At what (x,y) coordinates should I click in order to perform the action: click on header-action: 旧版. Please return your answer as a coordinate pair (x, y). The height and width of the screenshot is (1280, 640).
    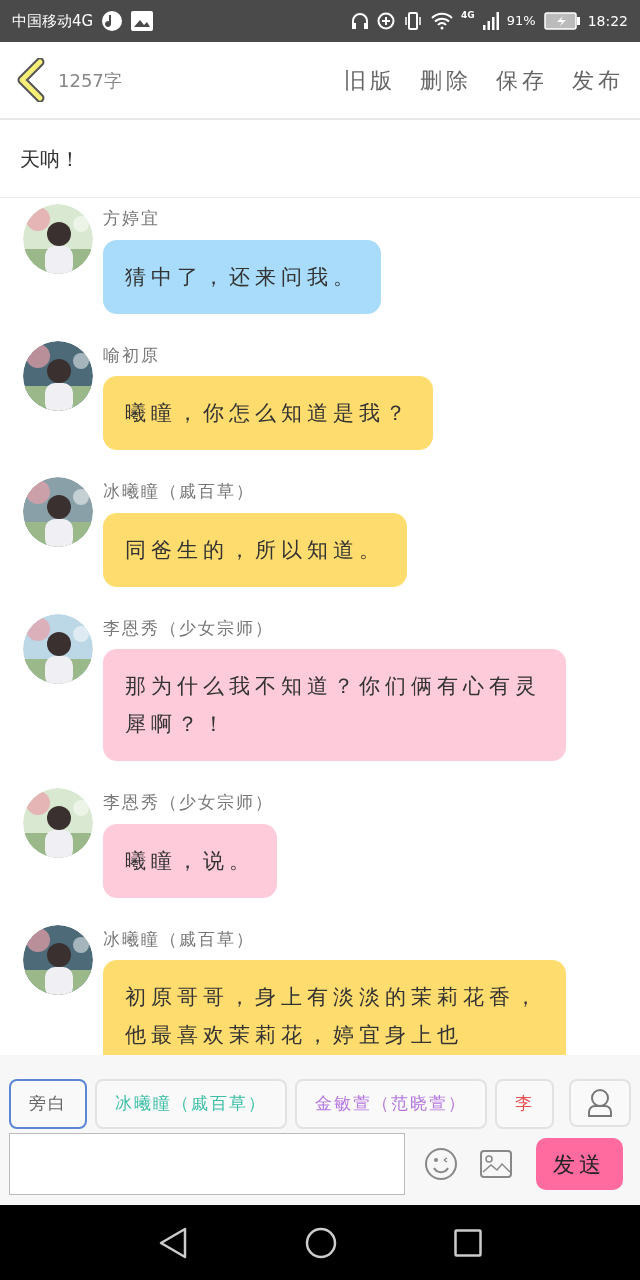
    Looking at the image, I should click on (370, 80).